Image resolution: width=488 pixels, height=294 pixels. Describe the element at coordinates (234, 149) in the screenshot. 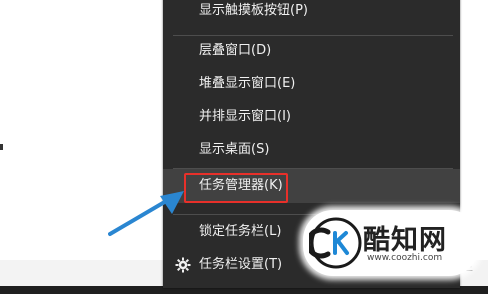

I see `menu-item-label: 显示桌面(S)` at that location.